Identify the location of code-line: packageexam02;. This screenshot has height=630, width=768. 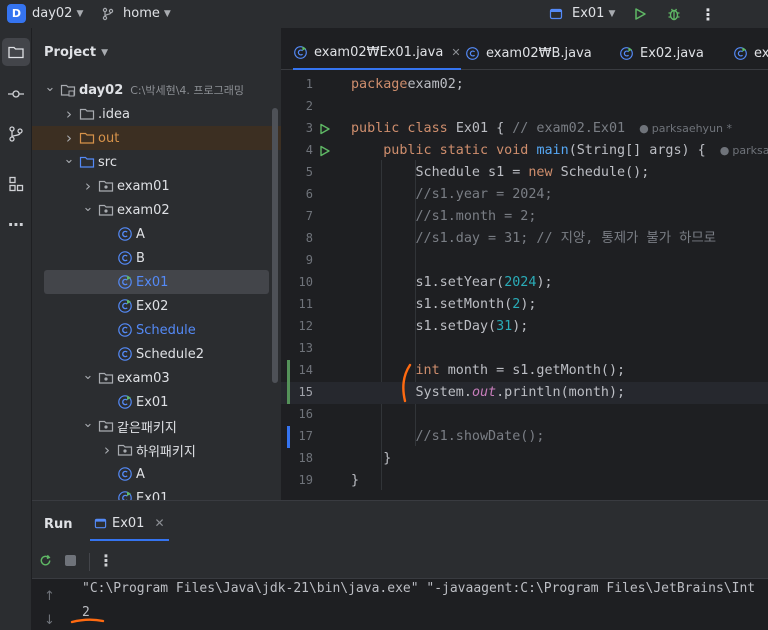
(407, 85).